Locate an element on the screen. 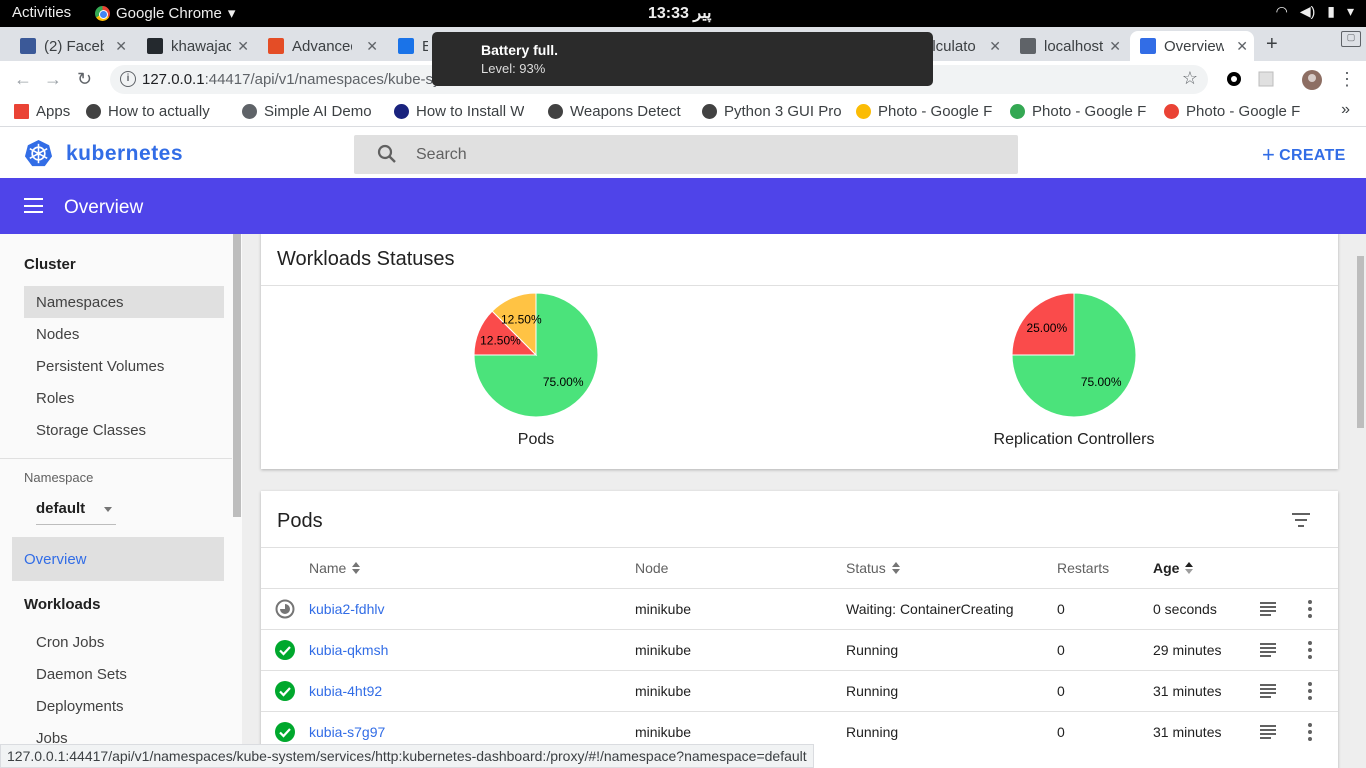 The width and height of the screenshot is (1366, 768). pod-name-link: kubia2-fdhlv is located at coordinates (347, 609).